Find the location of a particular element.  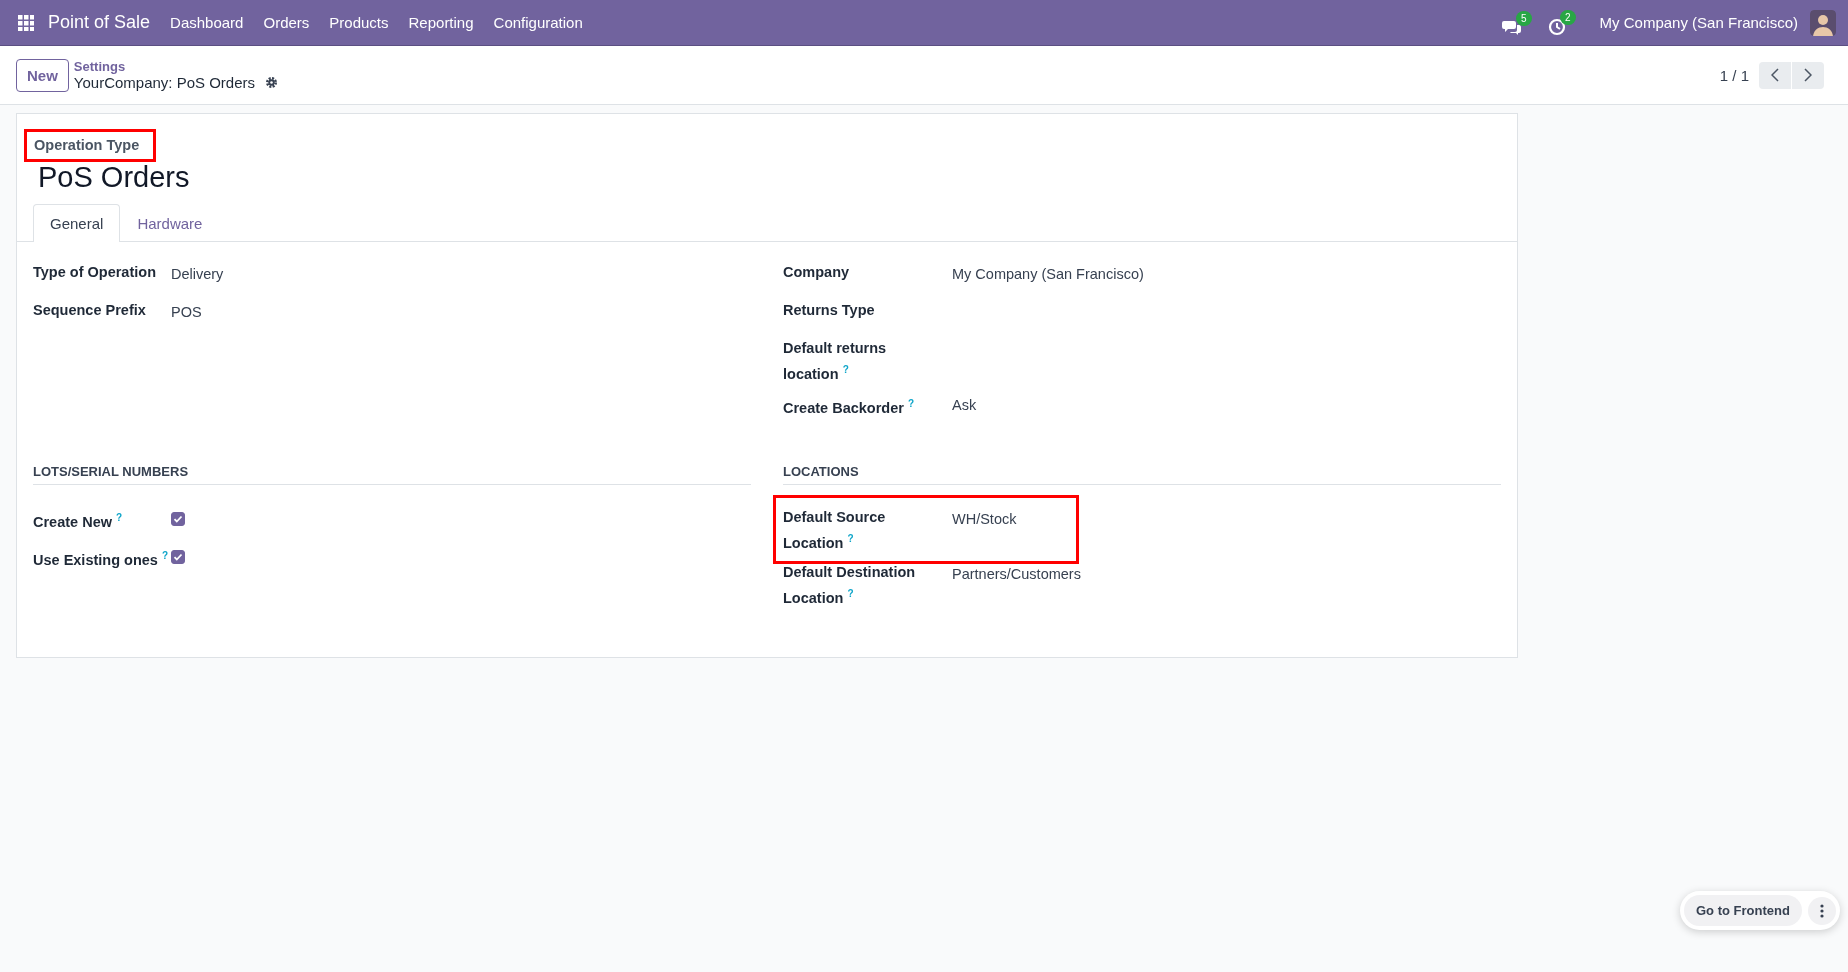

go-to-frontend-button: Go to Frontend is located at coordinates (1743, 910).